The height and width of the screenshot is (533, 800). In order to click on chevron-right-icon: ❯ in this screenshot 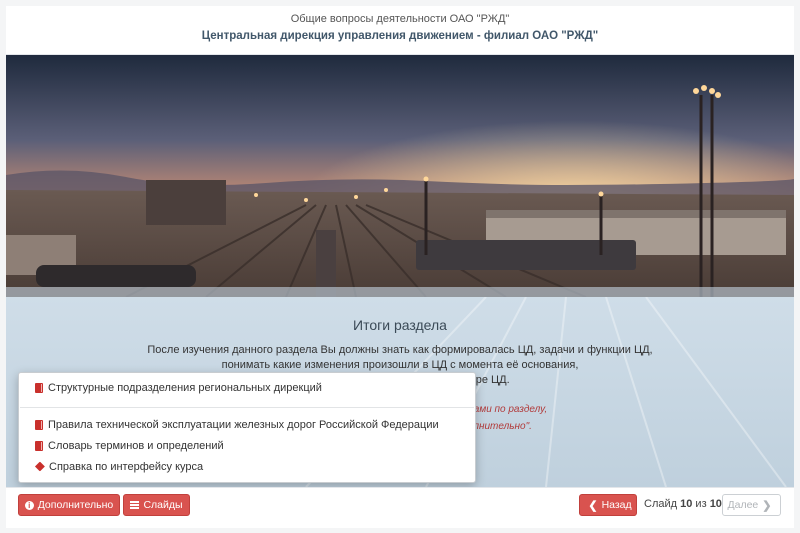, I will do `click(767, 505)`.